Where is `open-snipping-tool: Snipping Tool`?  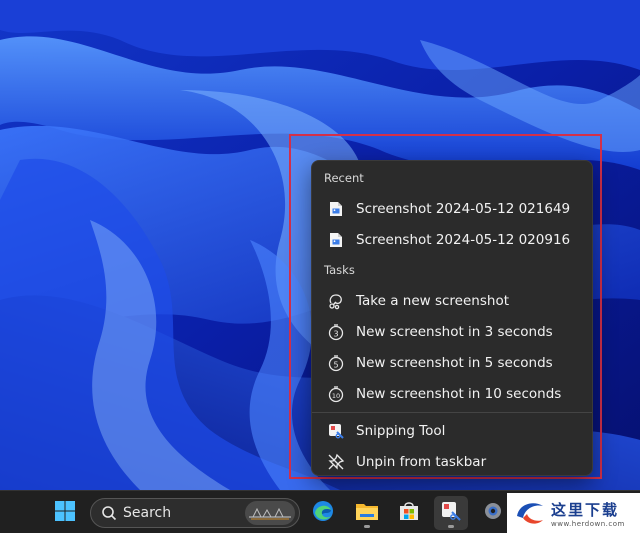
open-snipping-tool: Snipping Tool is located at coordinates (452, 430).